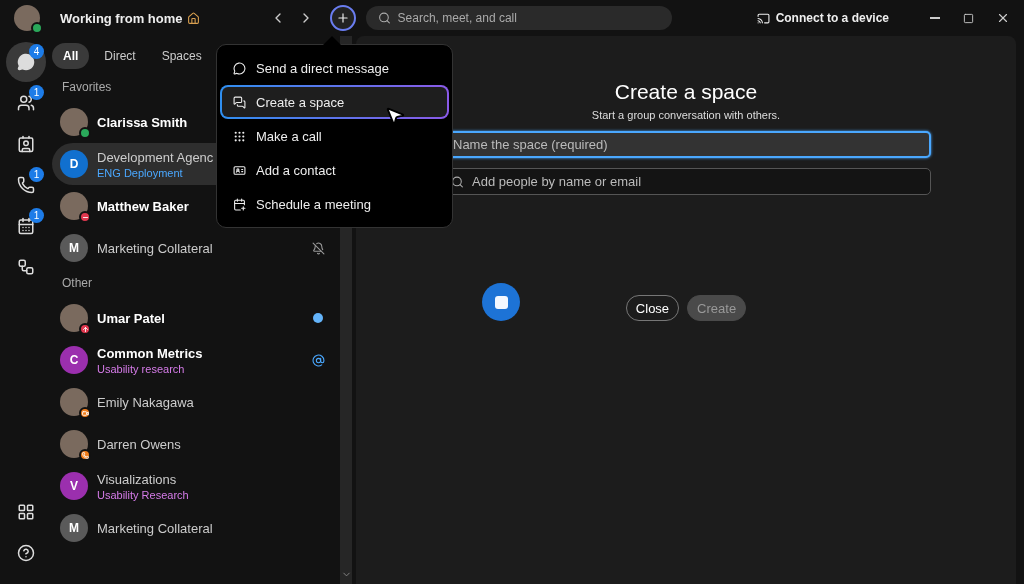 The image size is (1024, 584). Describe the element at coordinates (141, 368) in the screenshot. I see `conversation-subtitle: Usability research` at that location.